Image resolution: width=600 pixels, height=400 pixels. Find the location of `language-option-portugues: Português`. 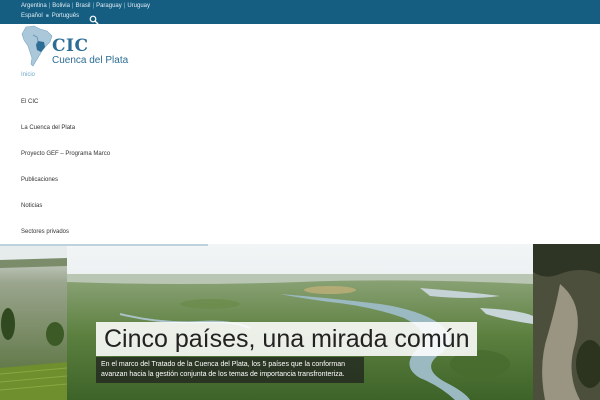

language-option-portugues: Português is located at coordinates (65, 16).